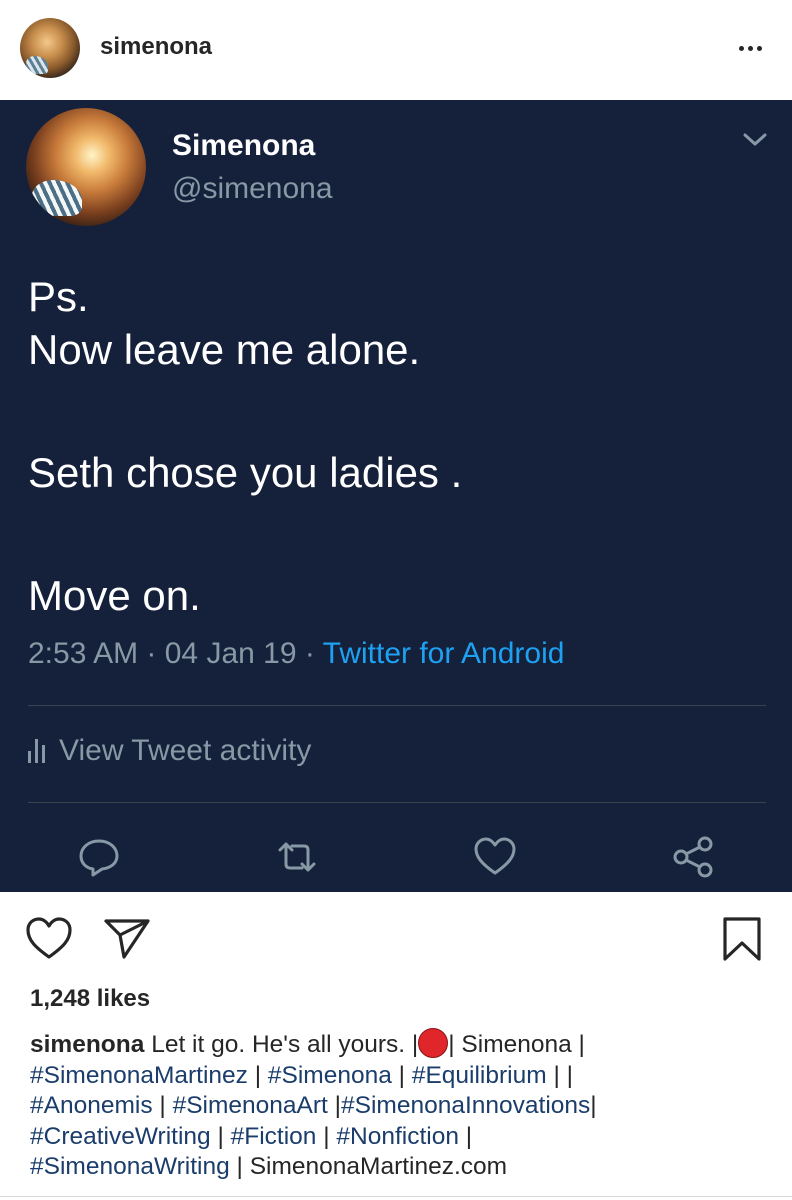  I want to click on caption-separator: | SimenonaMartinez.com, so click(368, 1166).